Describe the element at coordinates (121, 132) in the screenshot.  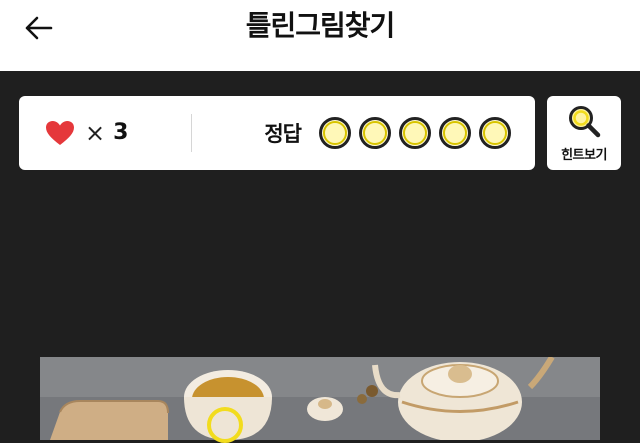
I see `lives-count: 3` at that location.